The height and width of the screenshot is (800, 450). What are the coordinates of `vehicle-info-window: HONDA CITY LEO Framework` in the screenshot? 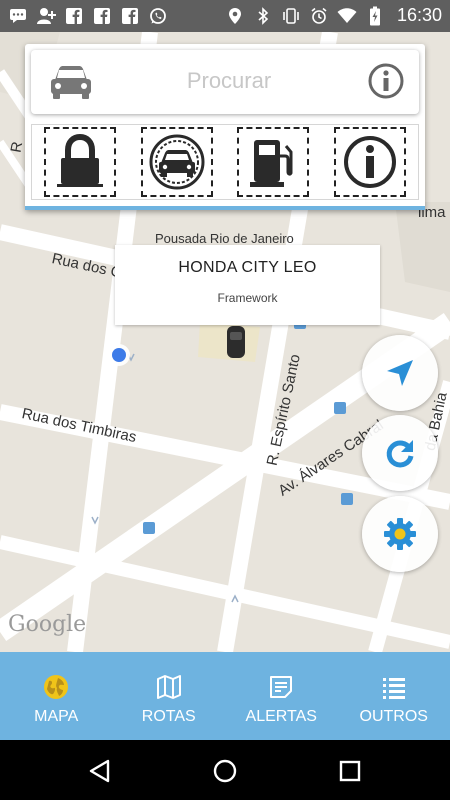 It's located at (247, 285).